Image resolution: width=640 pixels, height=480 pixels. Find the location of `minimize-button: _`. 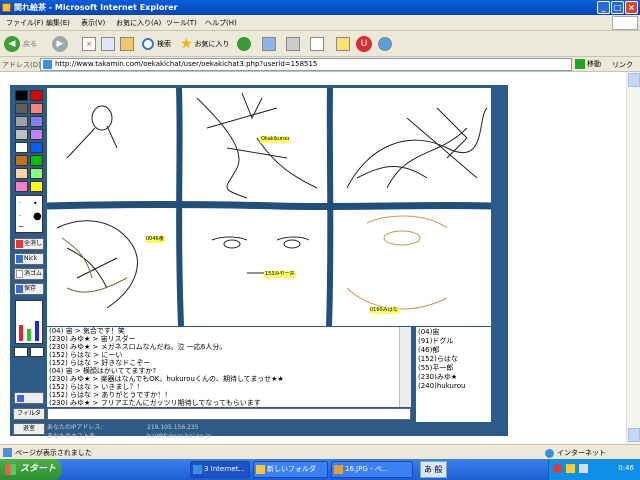

minimize-button: _ is located at coordinates (603, 7).